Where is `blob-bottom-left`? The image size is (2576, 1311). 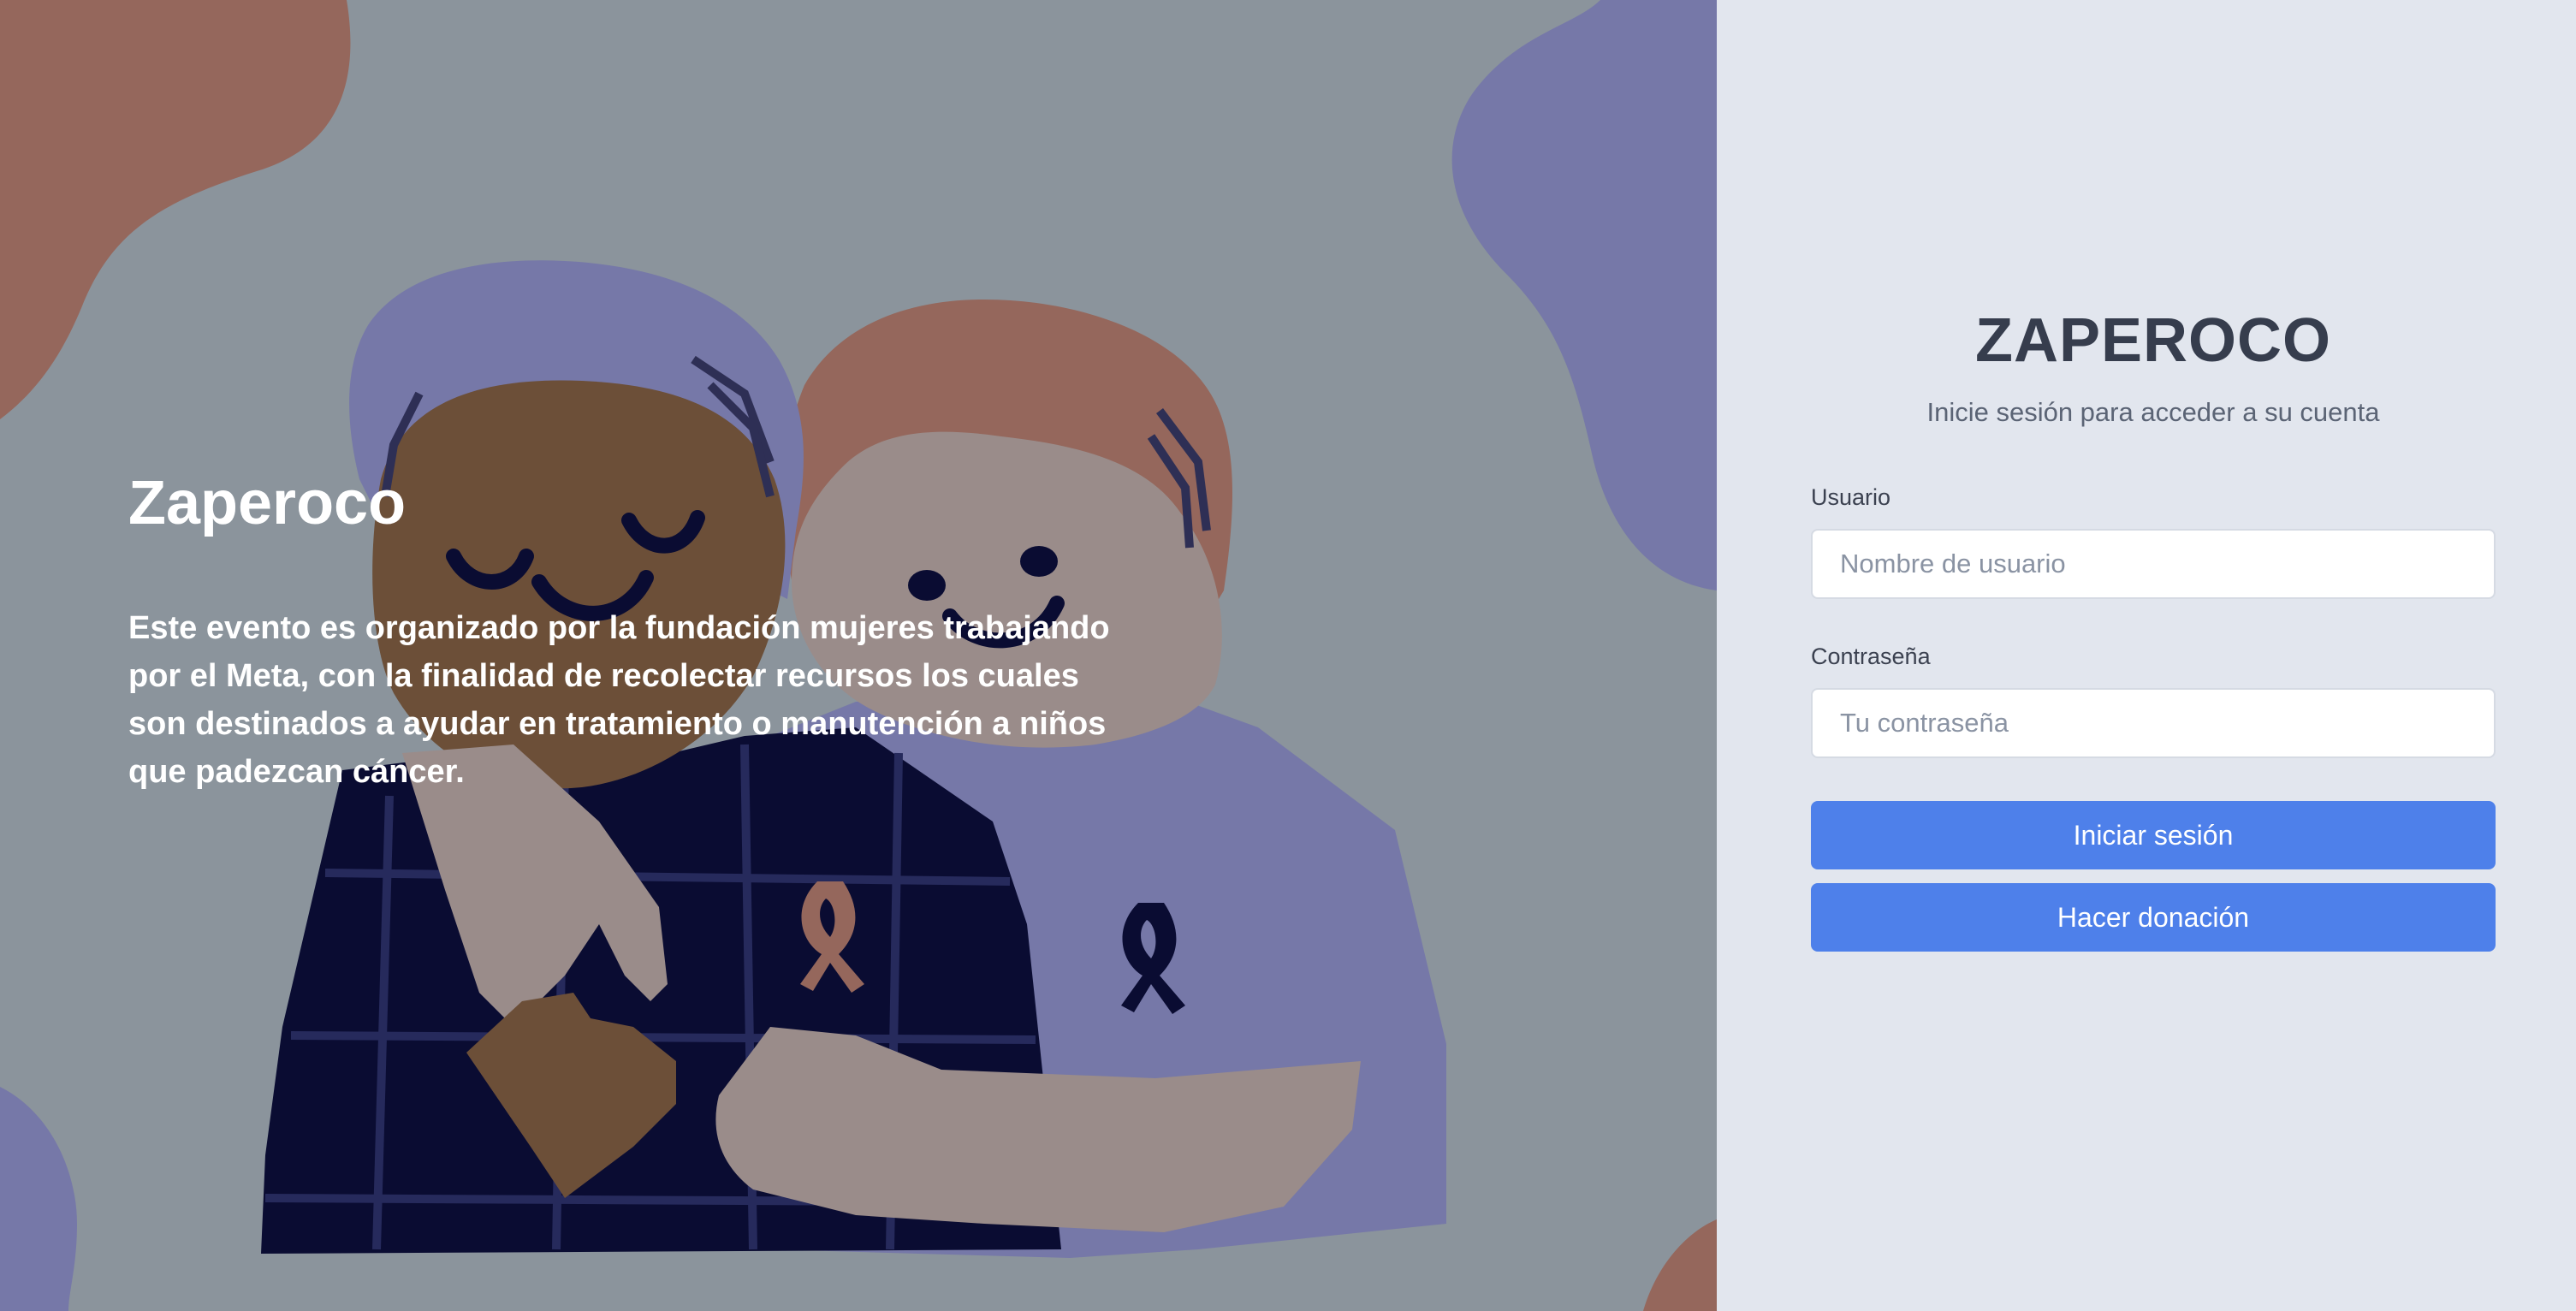 blob-bottom-left is located at coordinates (38, 1199).